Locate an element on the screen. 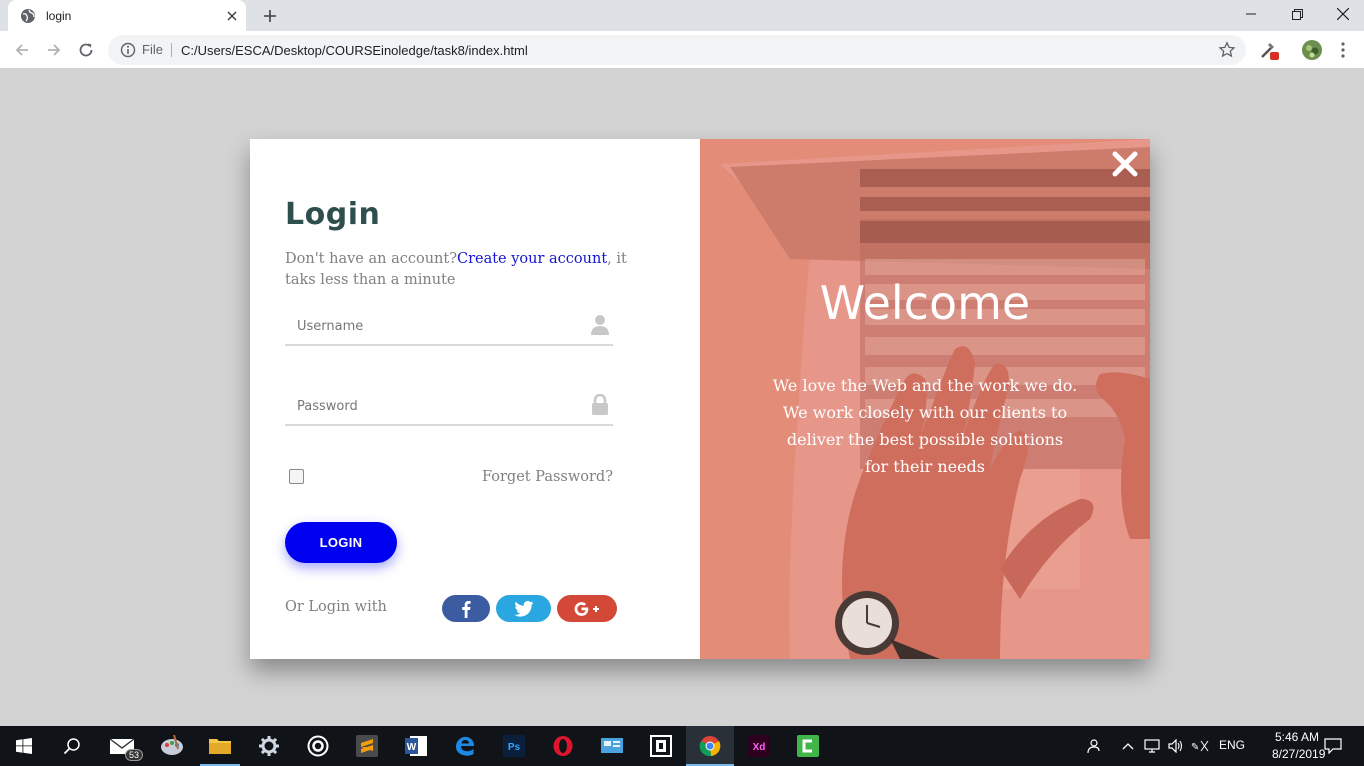 Image resolution: width=1364 pixels, height=766 pixels. password-field is located at coordinates (449, 407).